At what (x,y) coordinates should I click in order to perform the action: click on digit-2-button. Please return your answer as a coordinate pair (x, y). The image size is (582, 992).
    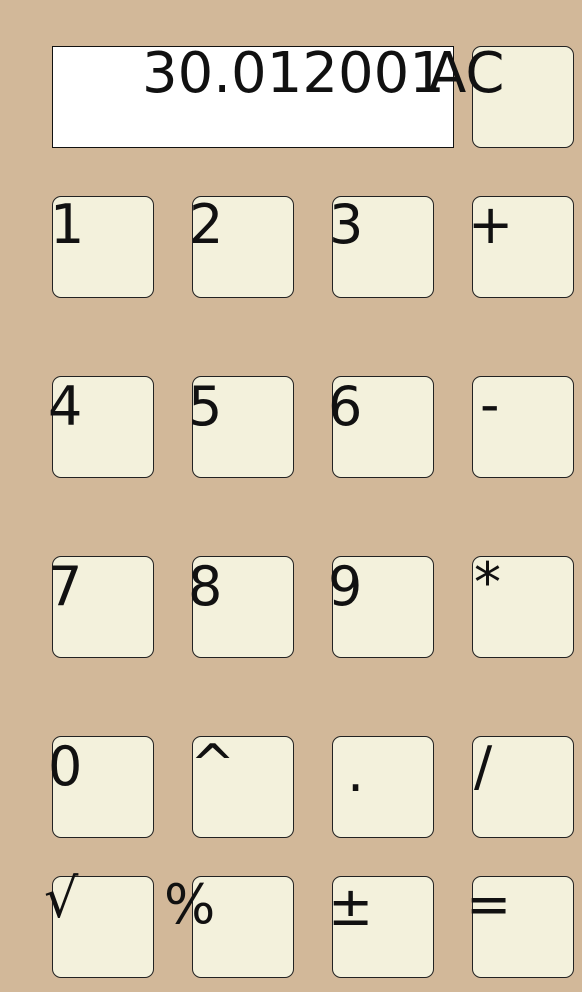
    Looking at the image, I should click on (243, 247).